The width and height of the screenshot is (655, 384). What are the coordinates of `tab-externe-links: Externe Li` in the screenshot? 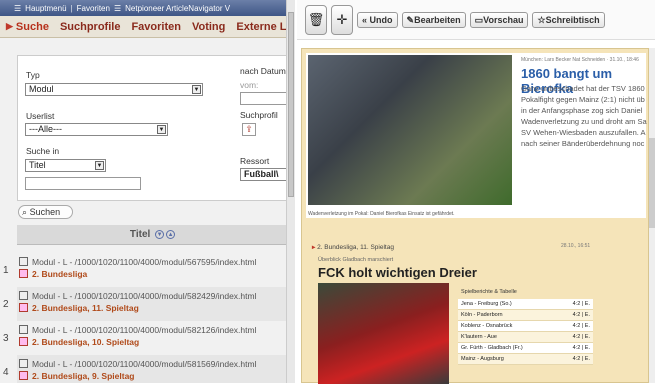 It's located at (261, 27).